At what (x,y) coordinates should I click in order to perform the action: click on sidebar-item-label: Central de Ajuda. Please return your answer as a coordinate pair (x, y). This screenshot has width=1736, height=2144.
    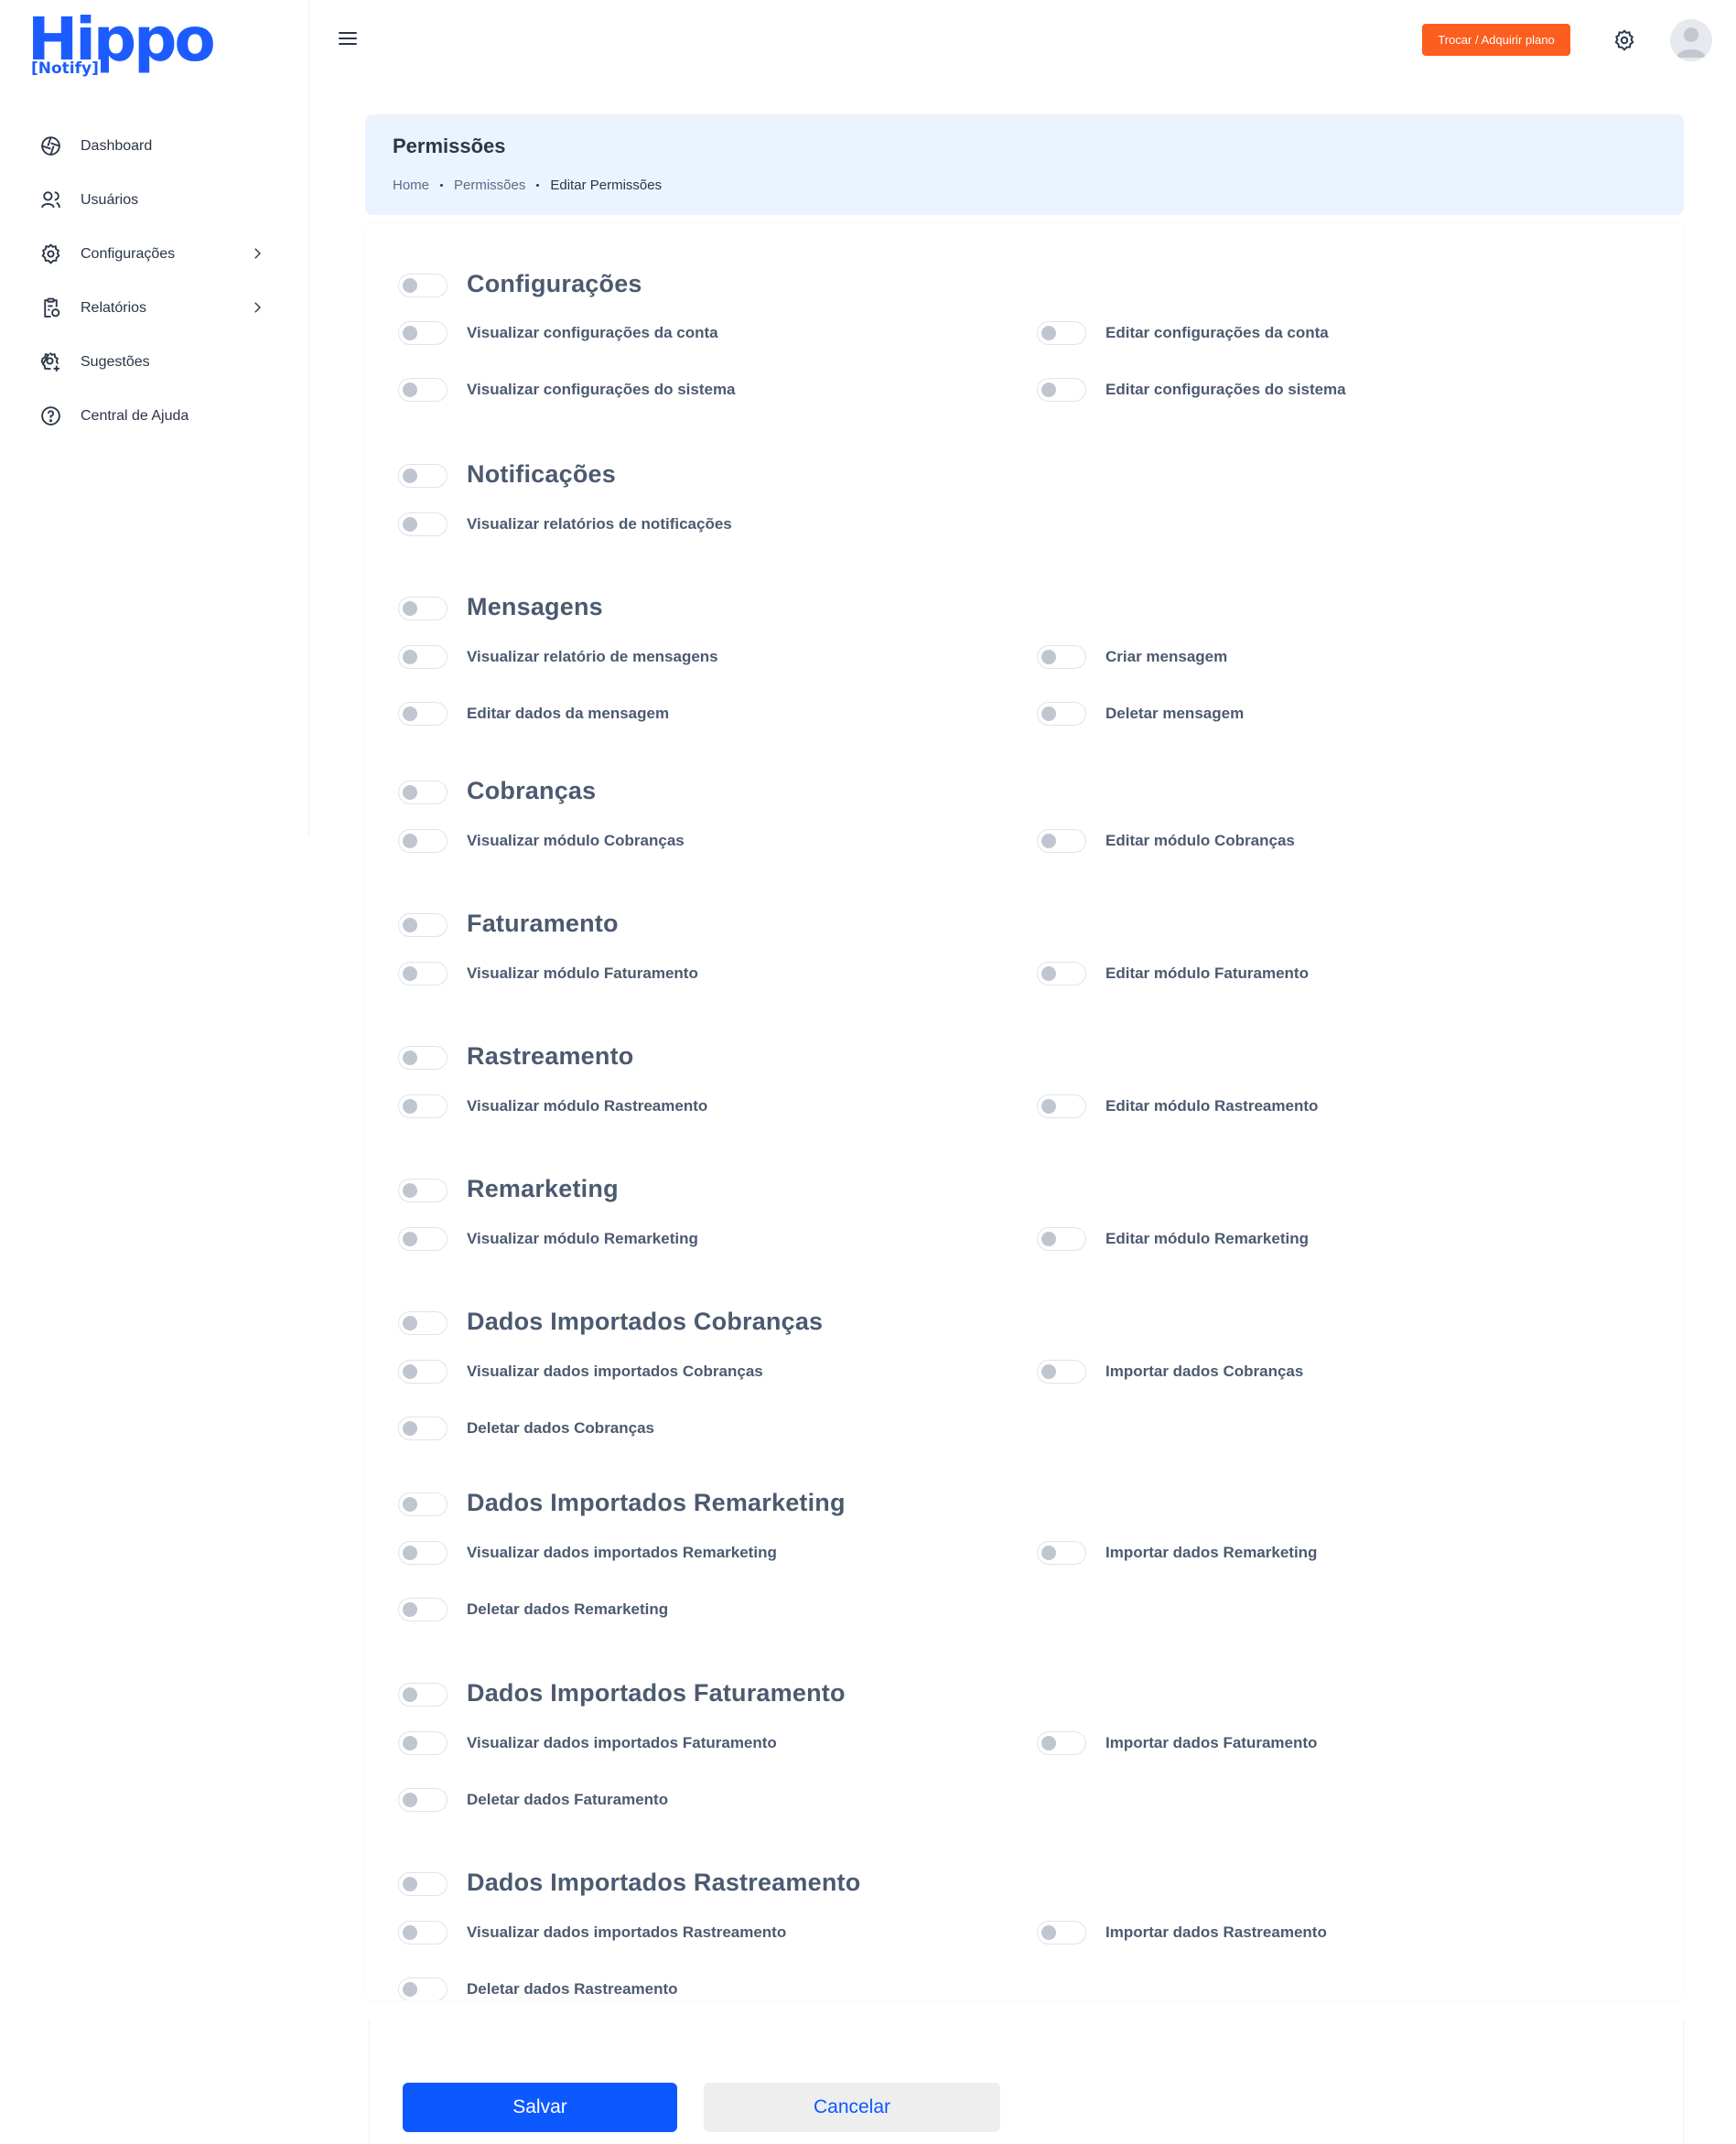
    Looking at the image, I should click on (135, 415).